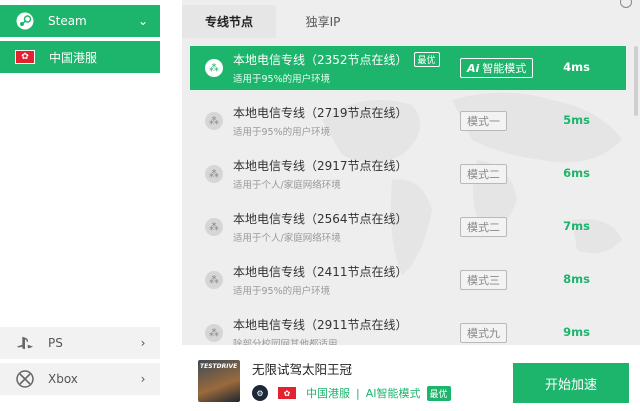  I want to click on mode-button: 模式三, so click(483, 280).